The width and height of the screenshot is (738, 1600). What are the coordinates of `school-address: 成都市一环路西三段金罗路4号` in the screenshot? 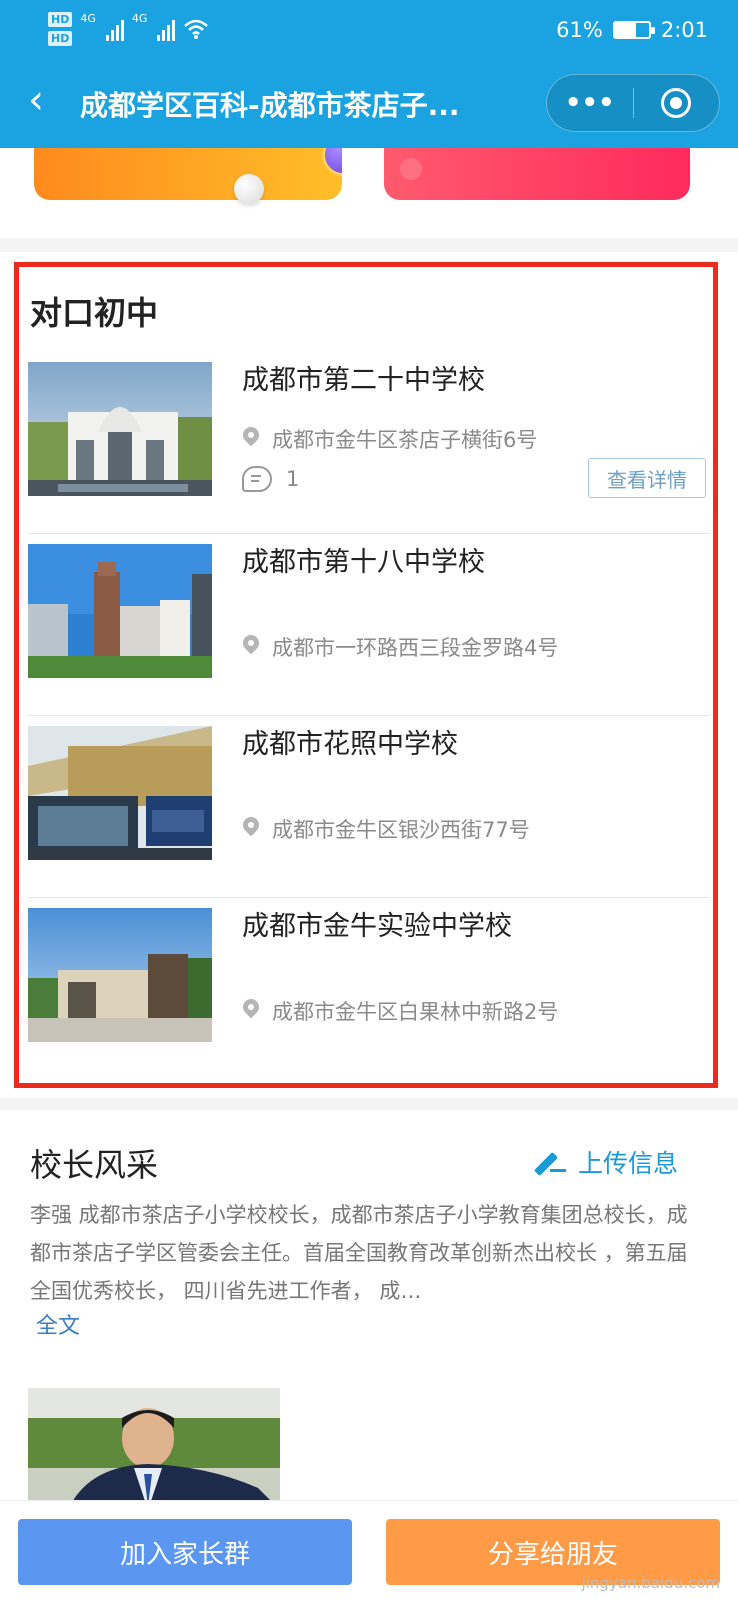 It's located at (400, 647).